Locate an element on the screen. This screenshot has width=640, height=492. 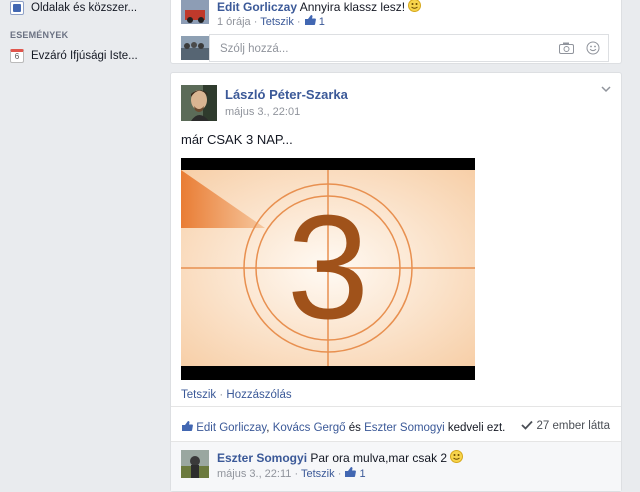
section-heading-events: ESEMÉNYEK is located at coordinates (39, 35).